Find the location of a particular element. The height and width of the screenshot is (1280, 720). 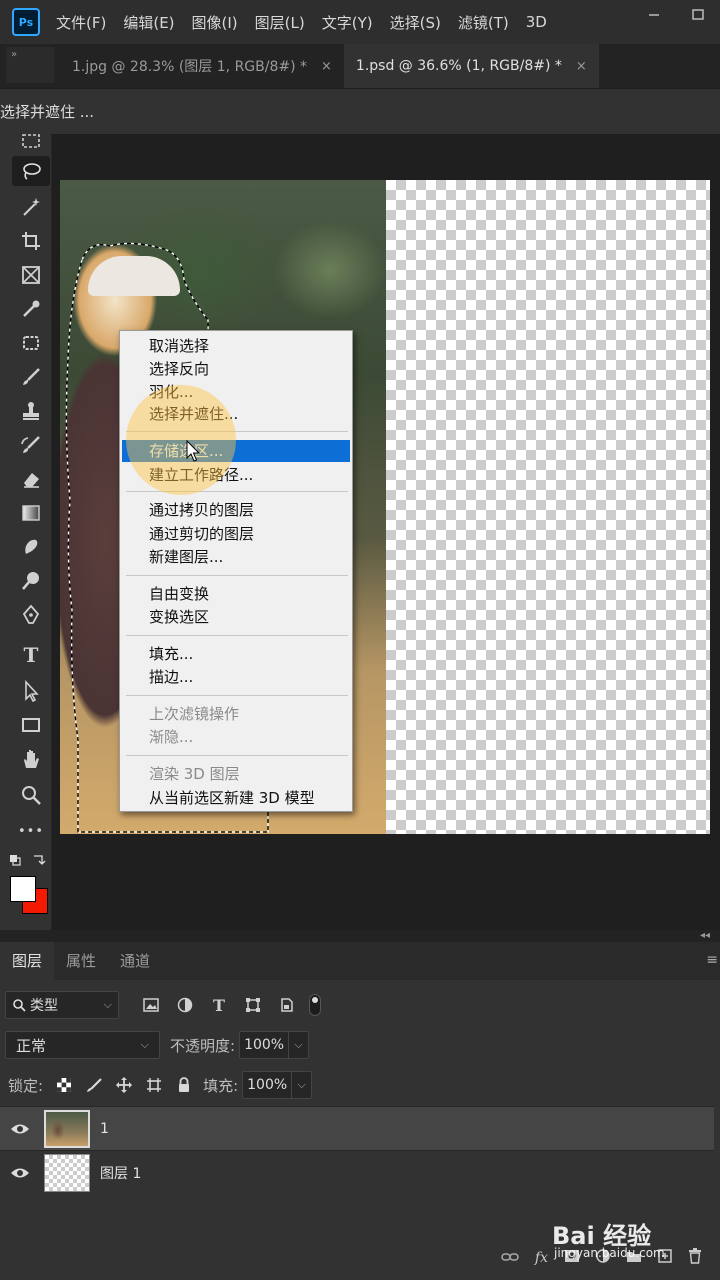

gradient-tool-icon is located at coordinates (31, 513).